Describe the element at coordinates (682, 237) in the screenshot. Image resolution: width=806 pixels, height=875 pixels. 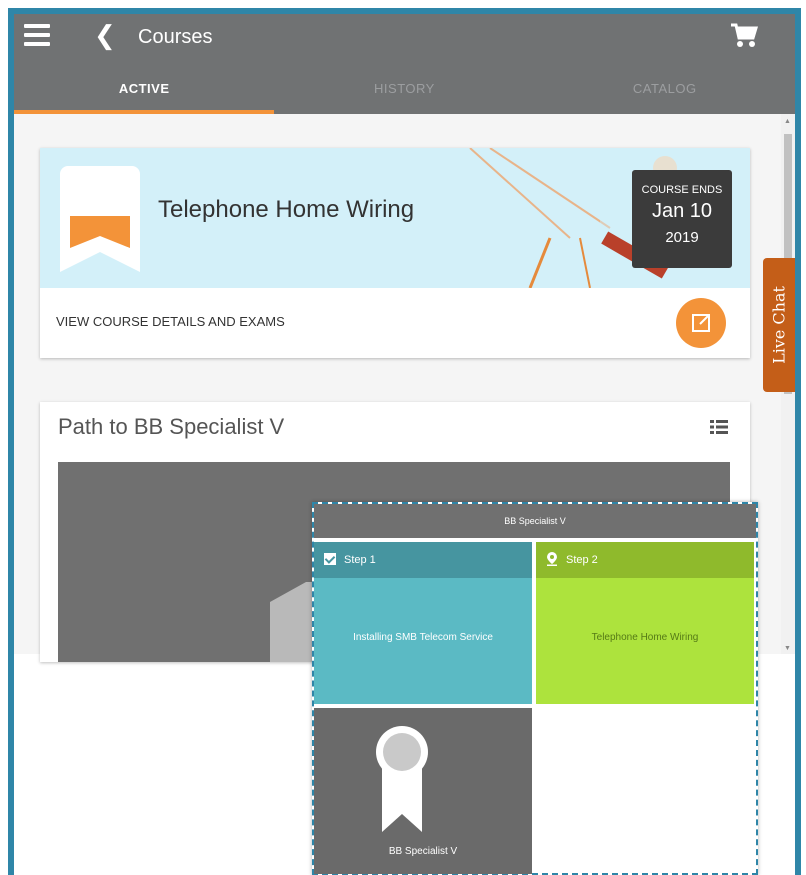
I see `course-ends-year: 2019` at that location.